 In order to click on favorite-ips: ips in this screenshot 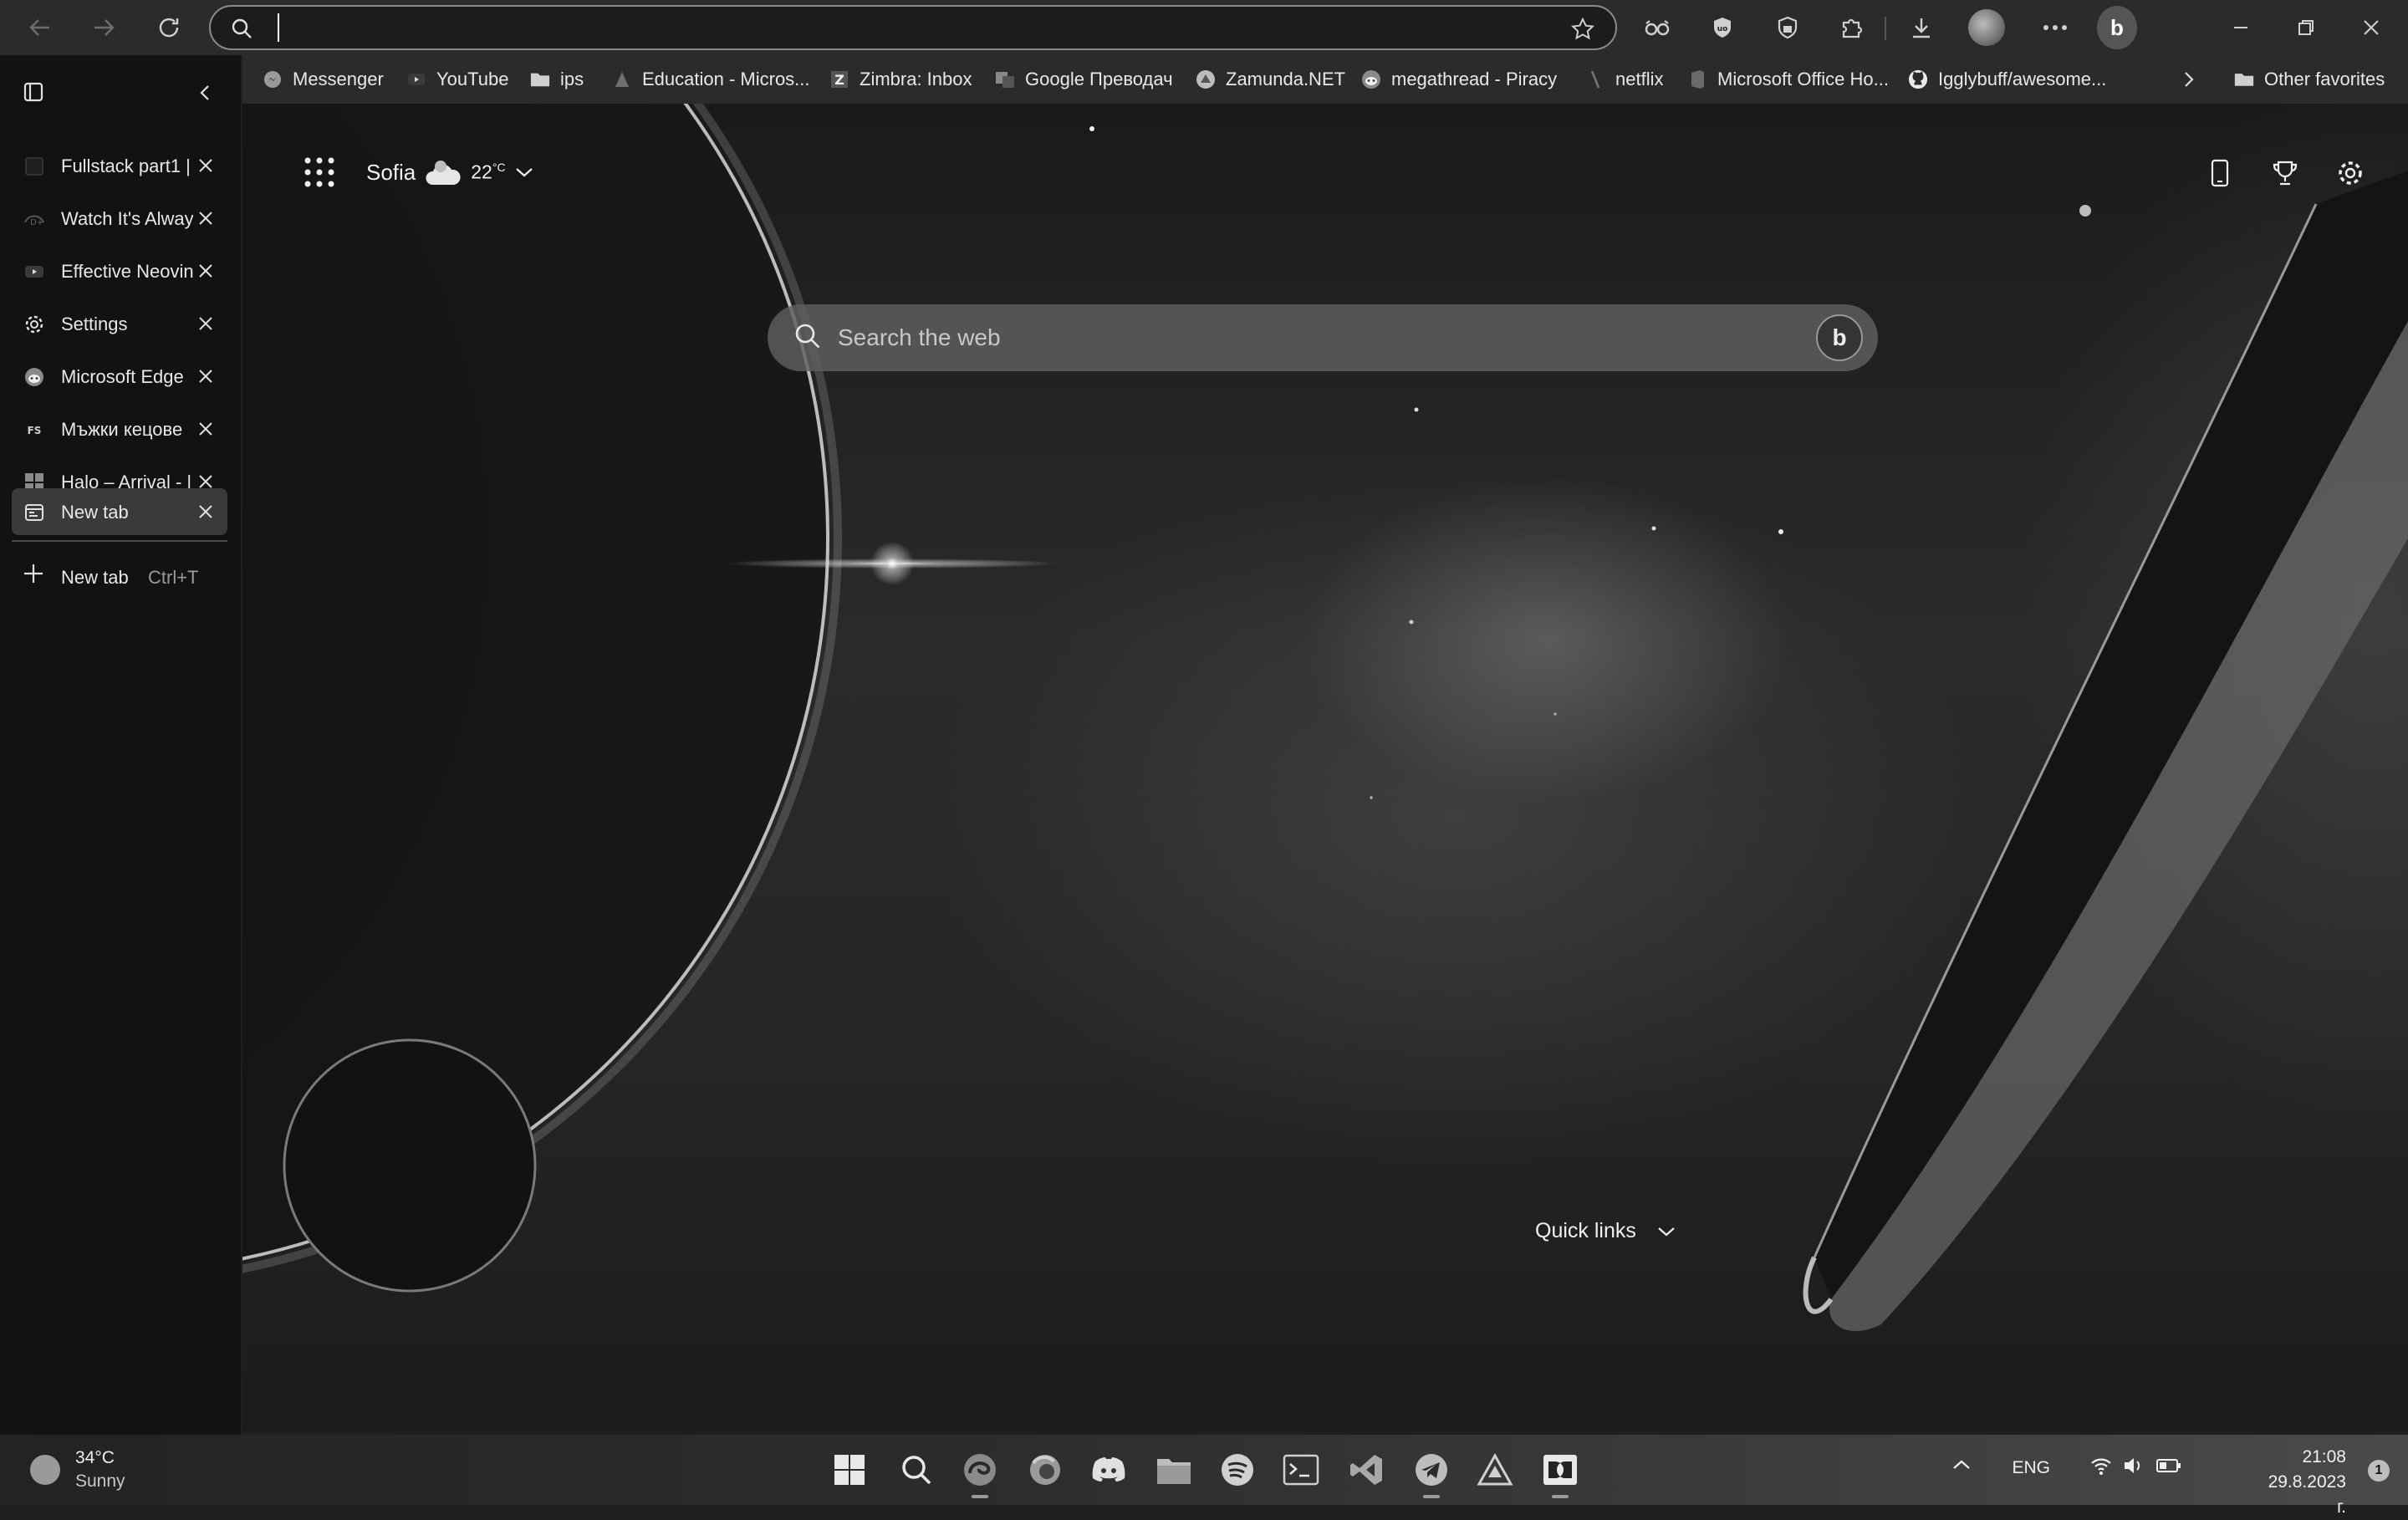, I will do `click(557, 79)`.